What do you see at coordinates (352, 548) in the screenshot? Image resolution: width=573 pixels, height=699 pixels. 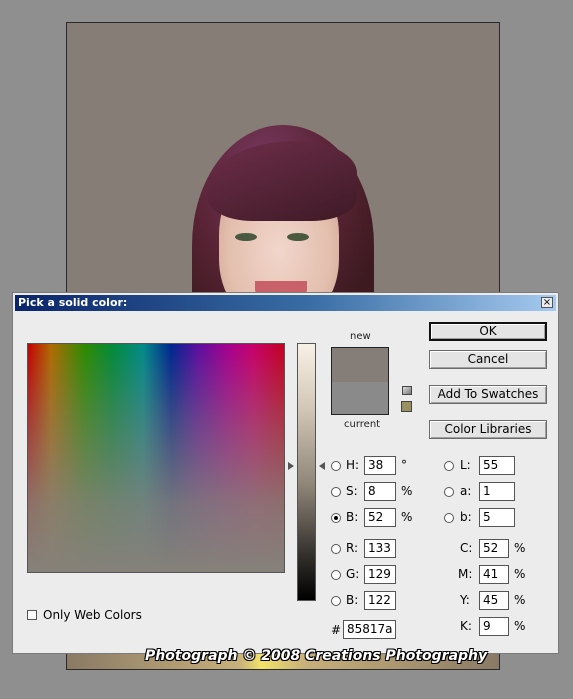 I see `red-label: R:` at bounding box center [352, 548].